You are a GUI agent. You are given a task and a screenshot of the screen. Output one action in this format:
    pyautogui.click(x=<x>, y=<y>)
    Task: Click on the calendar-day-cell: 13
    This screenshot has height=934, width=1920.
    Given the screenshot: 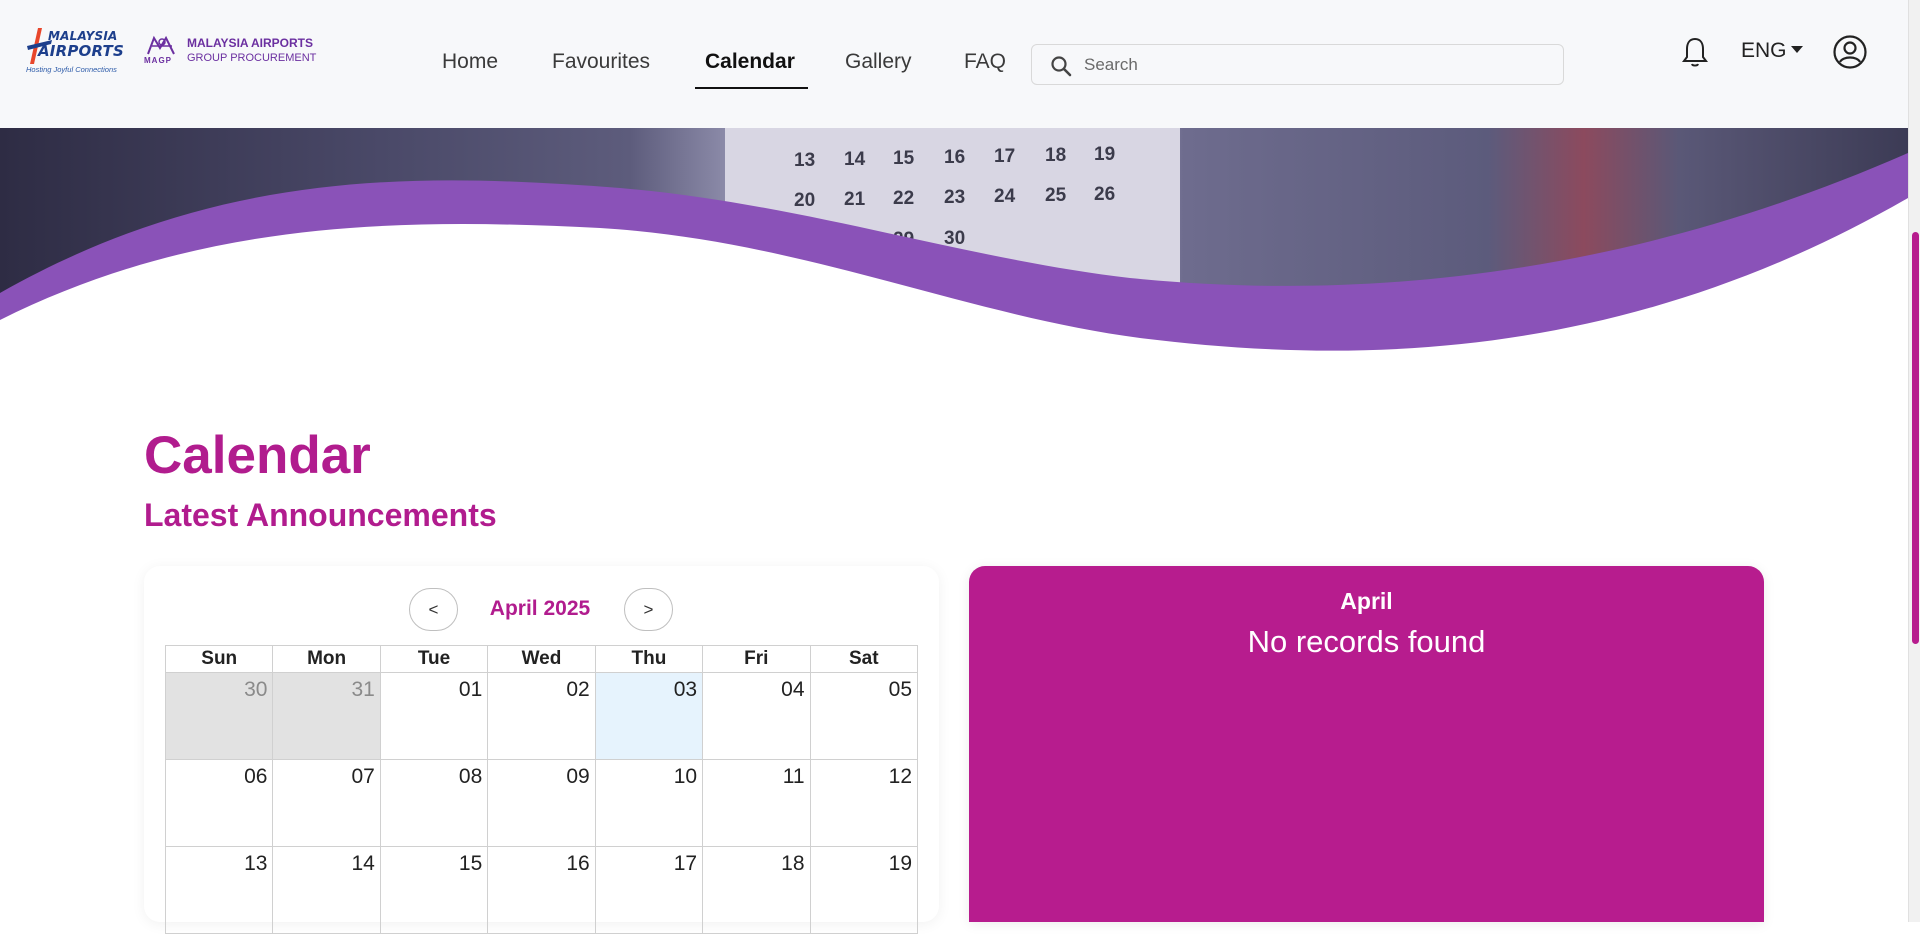 What is the action you would take?
    pyautogui.click(x=219, y=890)
    